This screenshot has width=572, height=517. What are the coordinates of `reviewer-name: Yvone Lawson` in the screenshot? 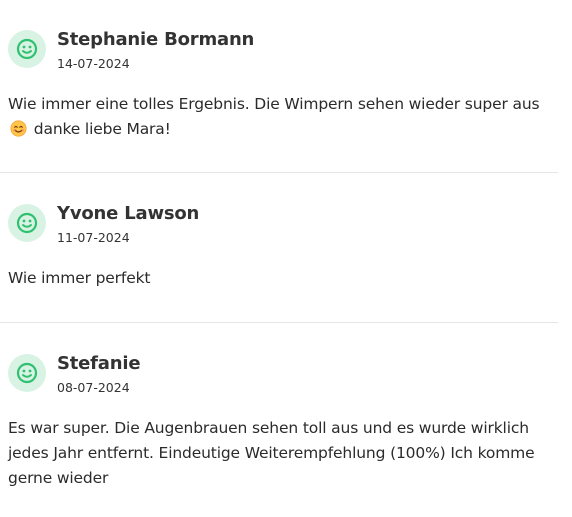 It's located at (128, 213).